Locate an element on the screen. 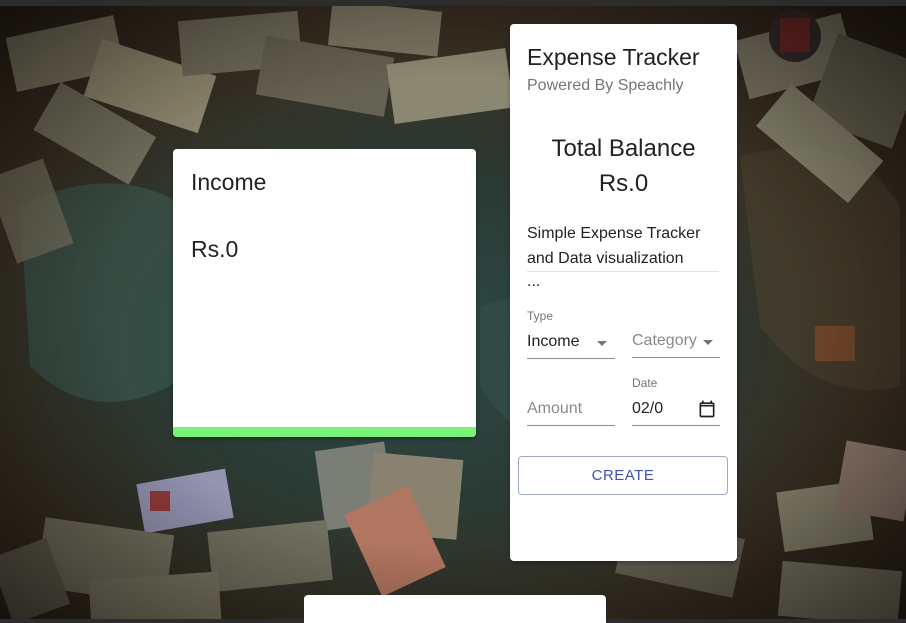 The width and height of the screenshot is (906, 623). description-divider is located at coordinates (623, 271).